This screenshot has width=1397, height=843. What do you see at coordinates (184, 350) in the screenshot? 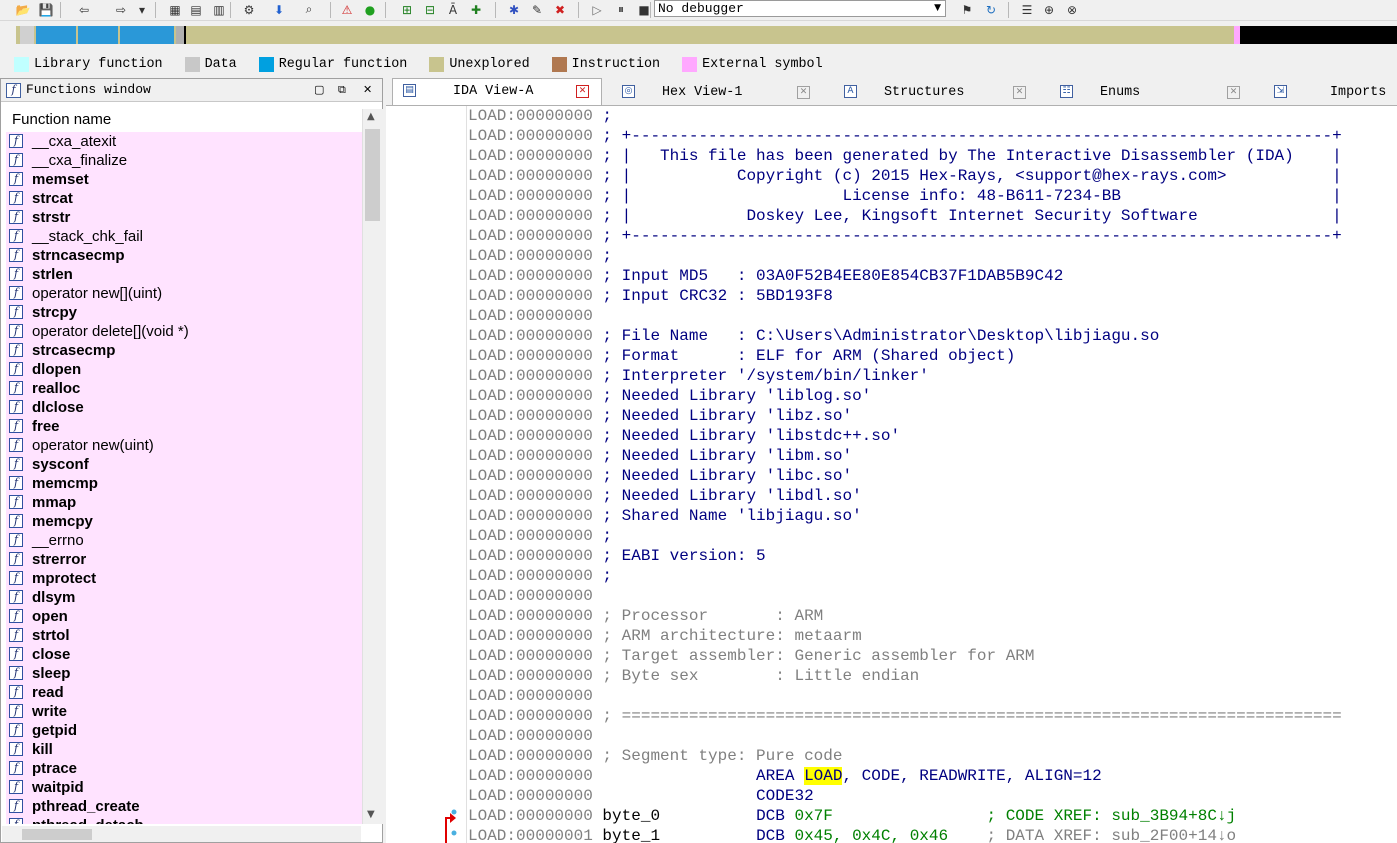
I see `function-list-item: f strcasecmp` at bounding box center [184, 350].